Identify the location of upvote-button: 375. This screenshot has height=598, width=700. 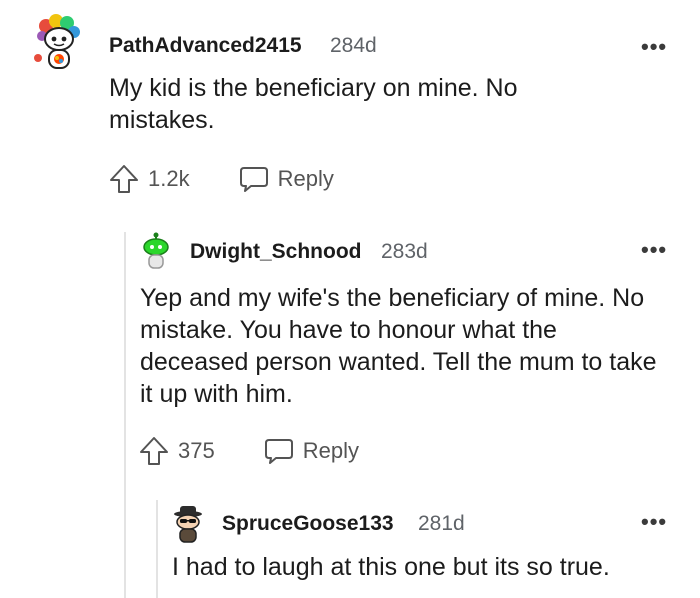
(176, 451).